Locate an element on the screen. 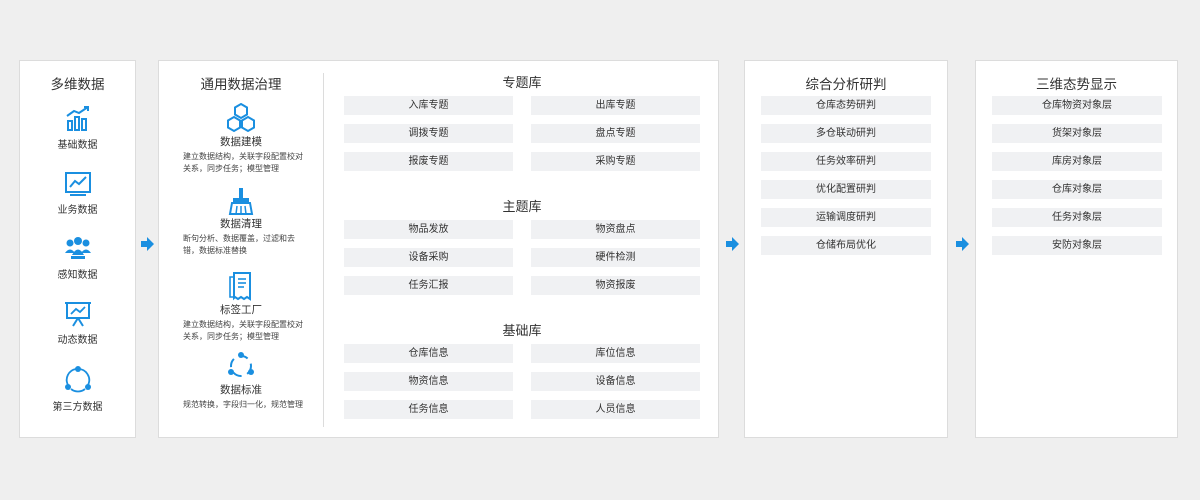 This screenshot has height=500, width=1200. share-network-icon is located at coordinates (77, 379).